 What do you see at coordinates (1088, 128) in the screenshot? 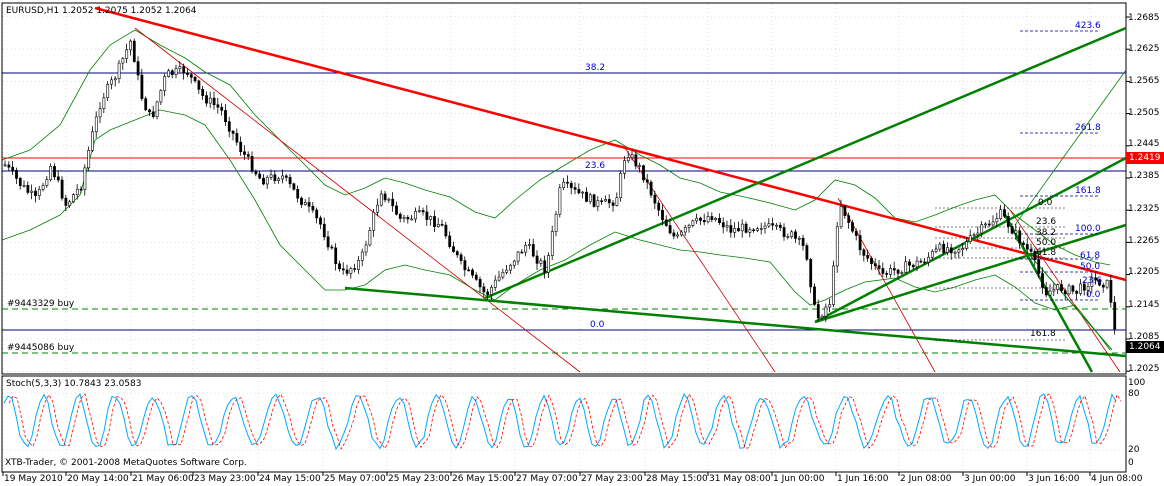
I see `fib-261-label: 261.8` at bounding box center [1088, 128].